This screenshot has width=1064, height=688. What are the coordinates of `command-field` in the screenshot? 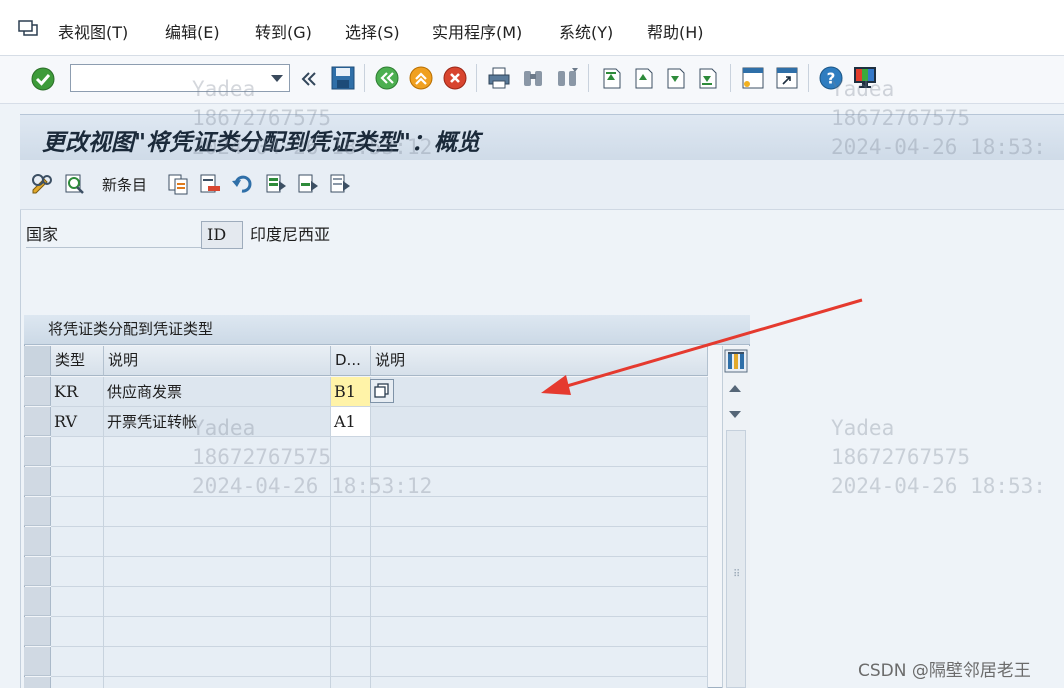 It's located at (180, 78).